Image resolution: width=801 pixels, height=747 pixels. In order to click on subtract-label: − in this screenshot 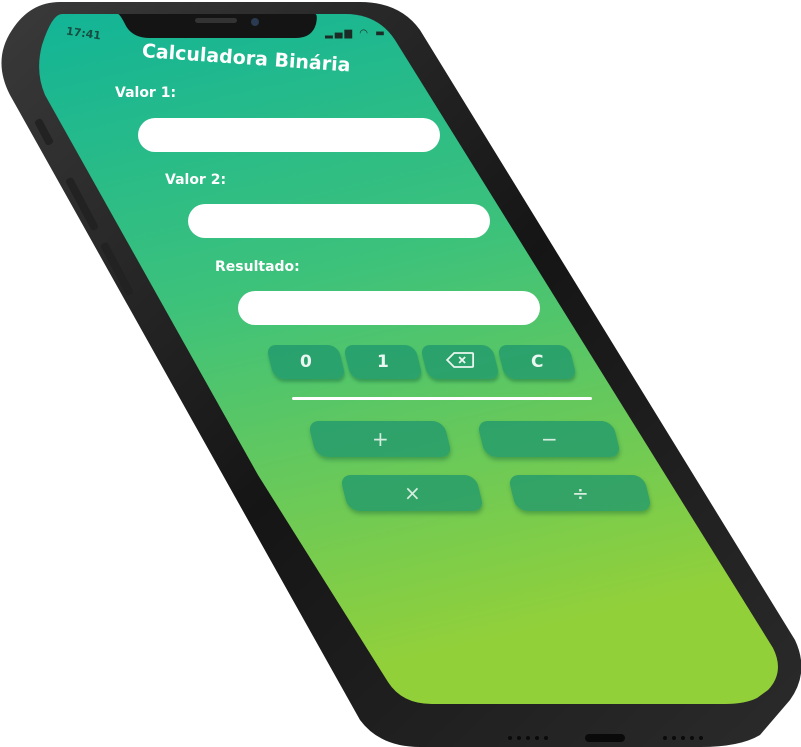, I will do `click(549, 439)`.